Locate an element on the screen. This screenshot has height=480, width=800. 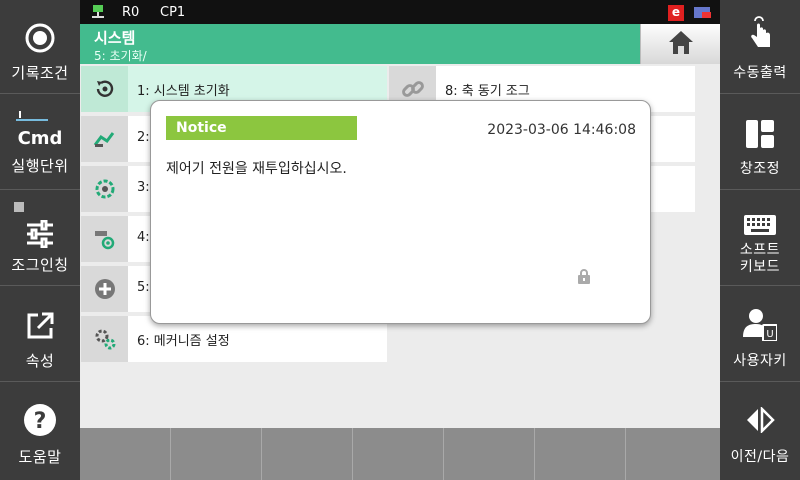
breadcrumb: 5: 초기화/ is located at coordinates (120, 56).